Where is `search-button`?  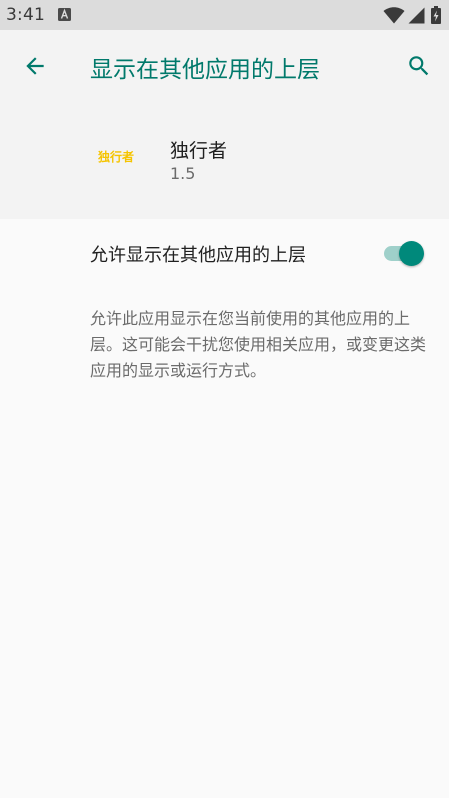
search-button is located at coordinates (419, 66).